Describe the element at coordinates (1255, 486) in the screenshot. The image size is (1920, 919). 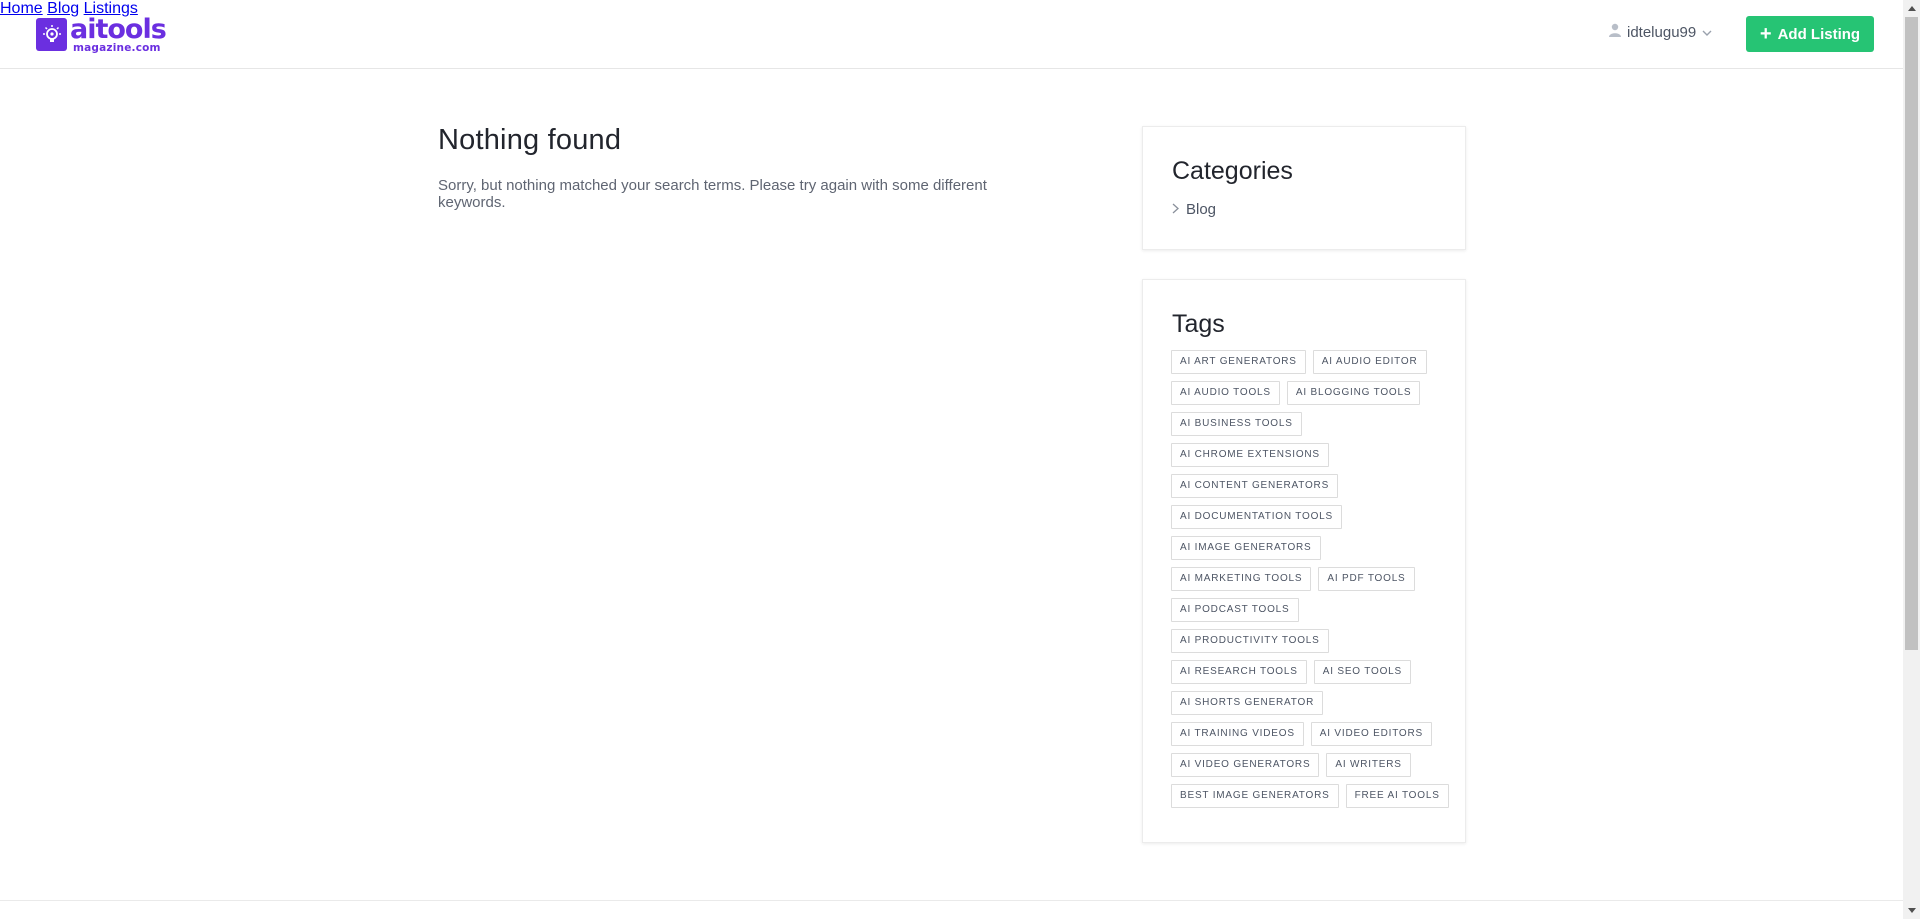
I see `tag-link: AI CONTENT GENERATORS` at that location.